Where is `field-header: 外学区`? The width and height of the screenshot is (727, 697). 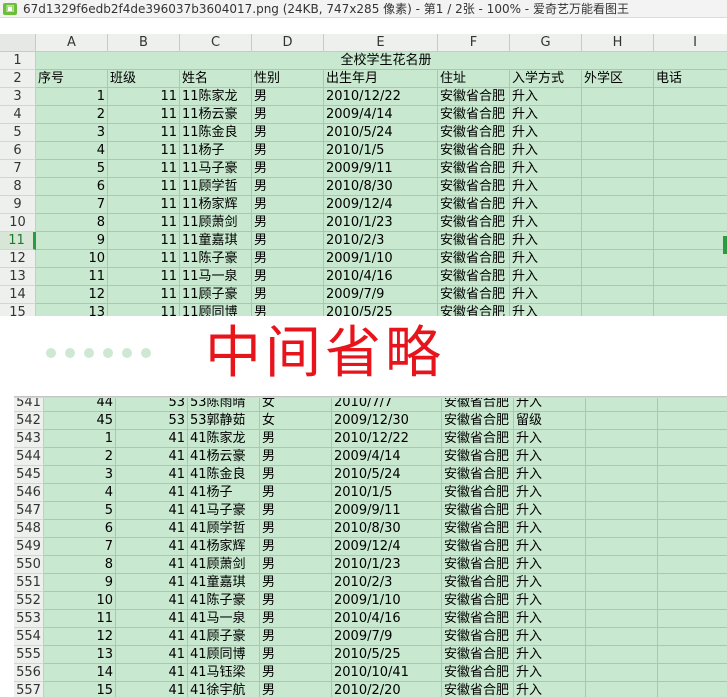 field-header: 外学区 is located at coordinates (618, 79).